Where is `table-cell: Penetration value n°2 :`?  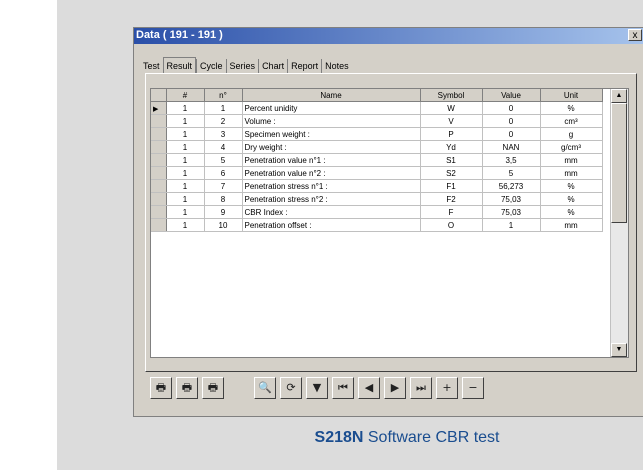 table-cell: Penetration value n°2 : is located at coordinates (331, 173).